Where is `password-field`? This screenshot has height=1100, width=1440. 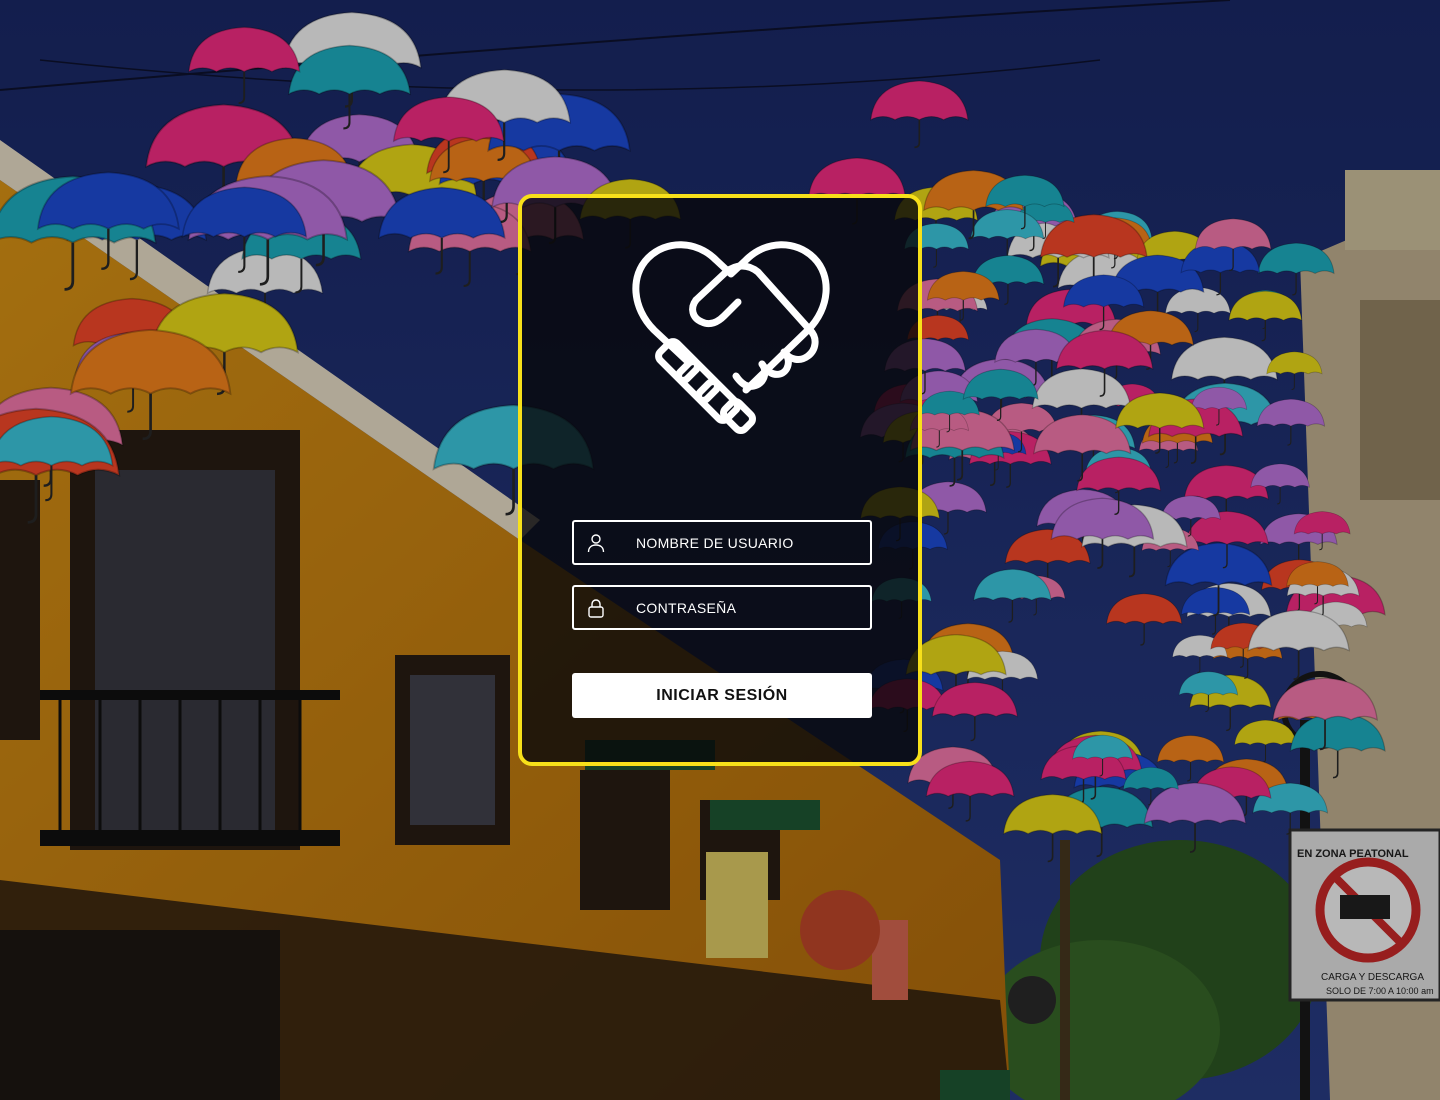
password-field is located at coordinates (722, 607).